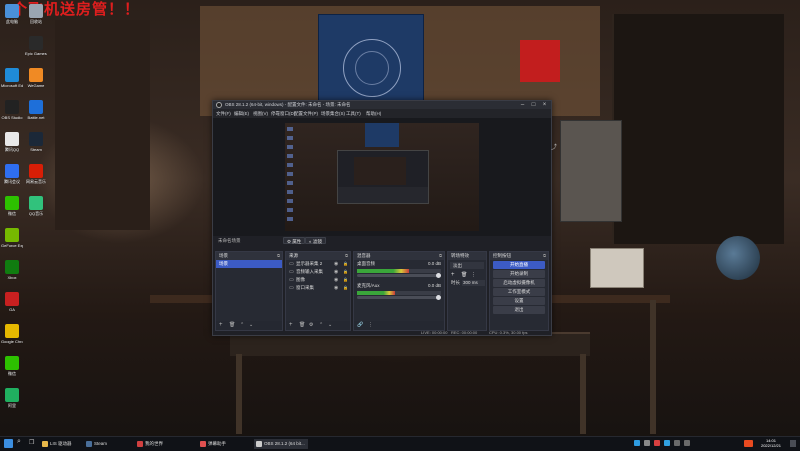 The width and height of the screenshot is (800, 451). What do you see at coordinates (318, 288) in the screenshot?
I see `source-item: ▭ 窗口采集 ◉ 🔒` at bounding box center [318, 288].